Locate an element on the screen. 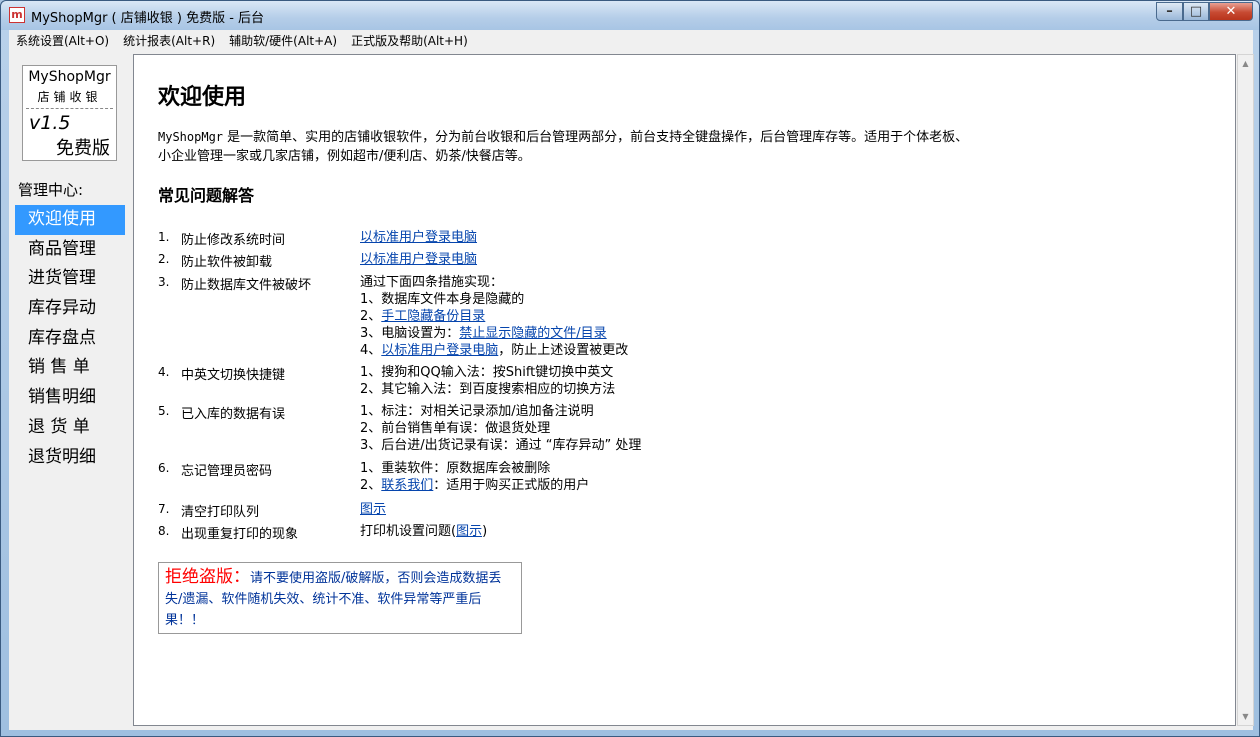 The image size is (1260, 737). title-bar: m MyShopMgr ( 店铺收银 ) 免费版 - 后台 – □ ✕ is located at coordinates (630, 15).